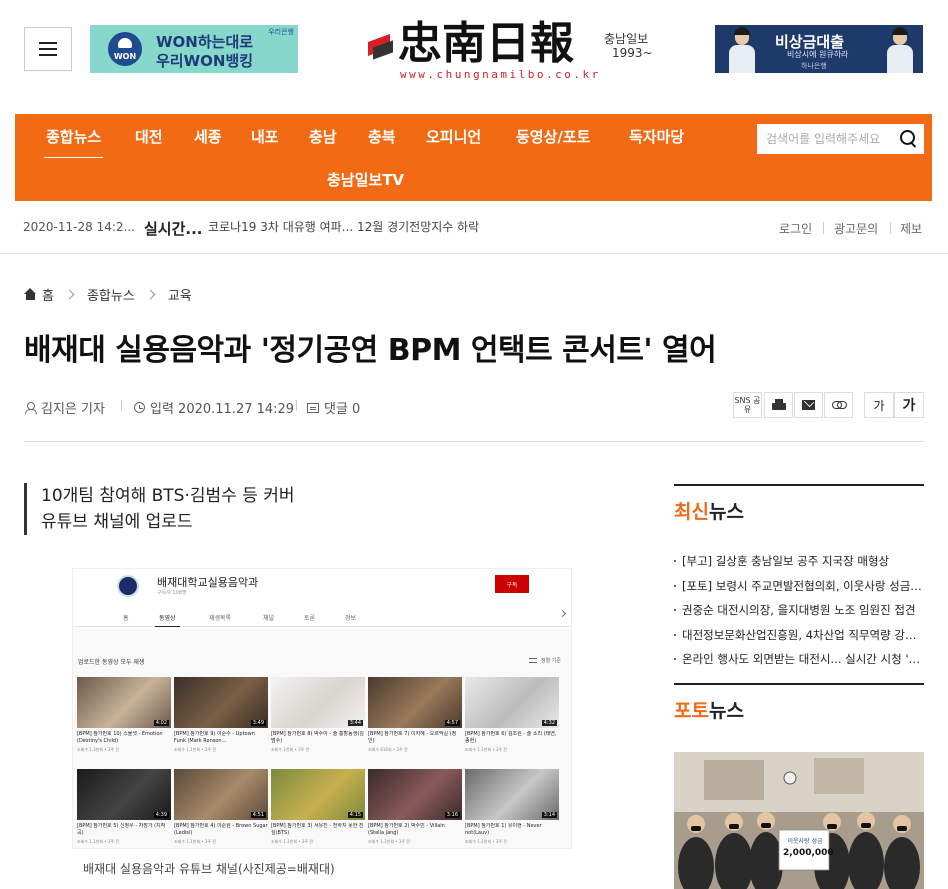  I want to click on logo-url: www.chungnamilbo.co.kr, so click(500, 74).